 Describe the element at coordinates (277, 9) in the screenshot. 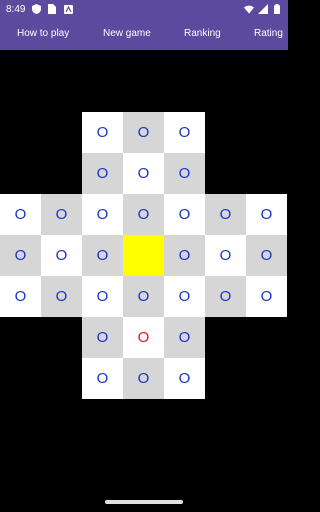

I see `battery-icon` at that location.